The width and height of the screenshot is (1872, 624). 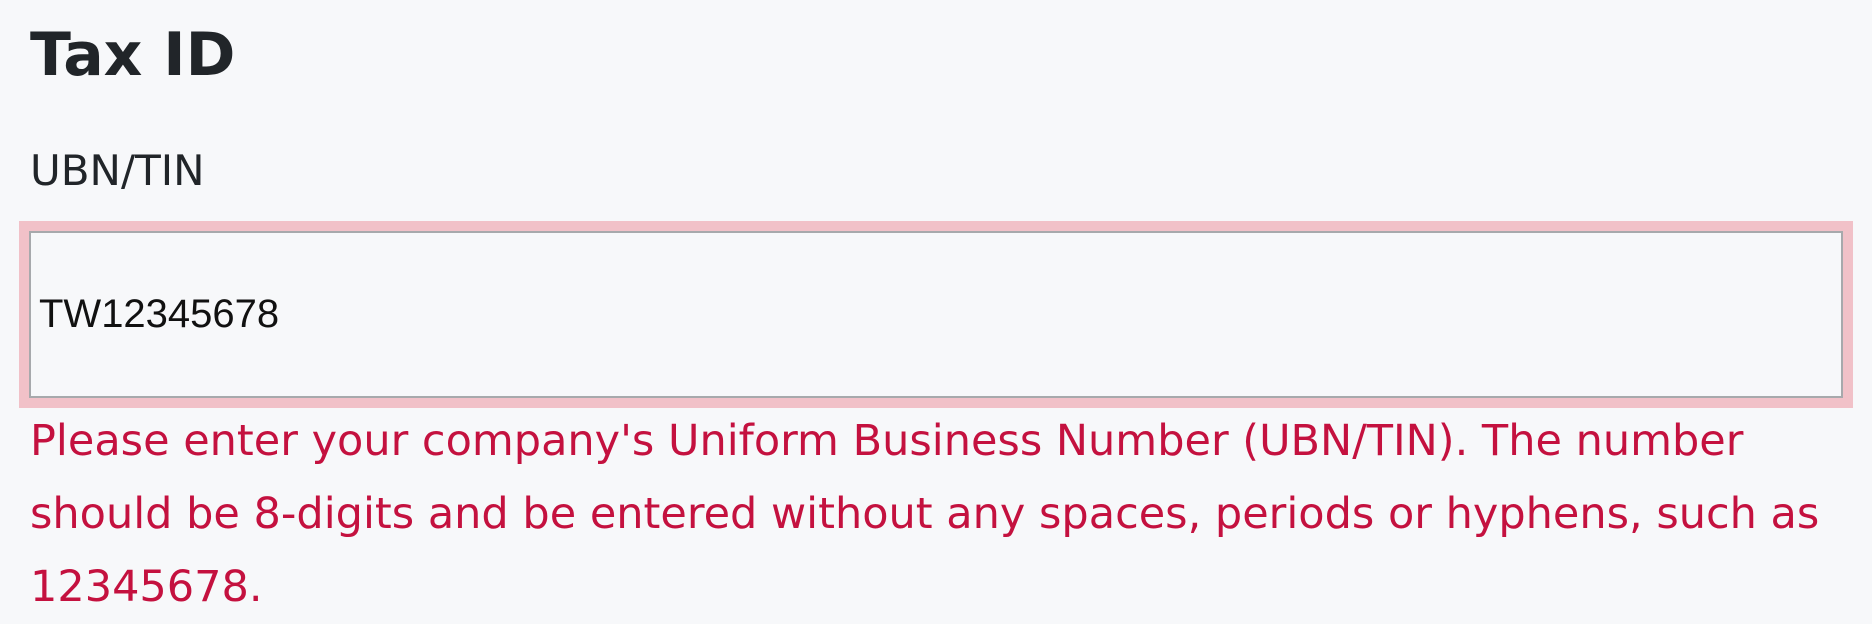 What do you see at coordinates (117, 170) in the screenshot?
I see `ubn-tin-label: UBN/TIN` at bounding box center [117, 170].